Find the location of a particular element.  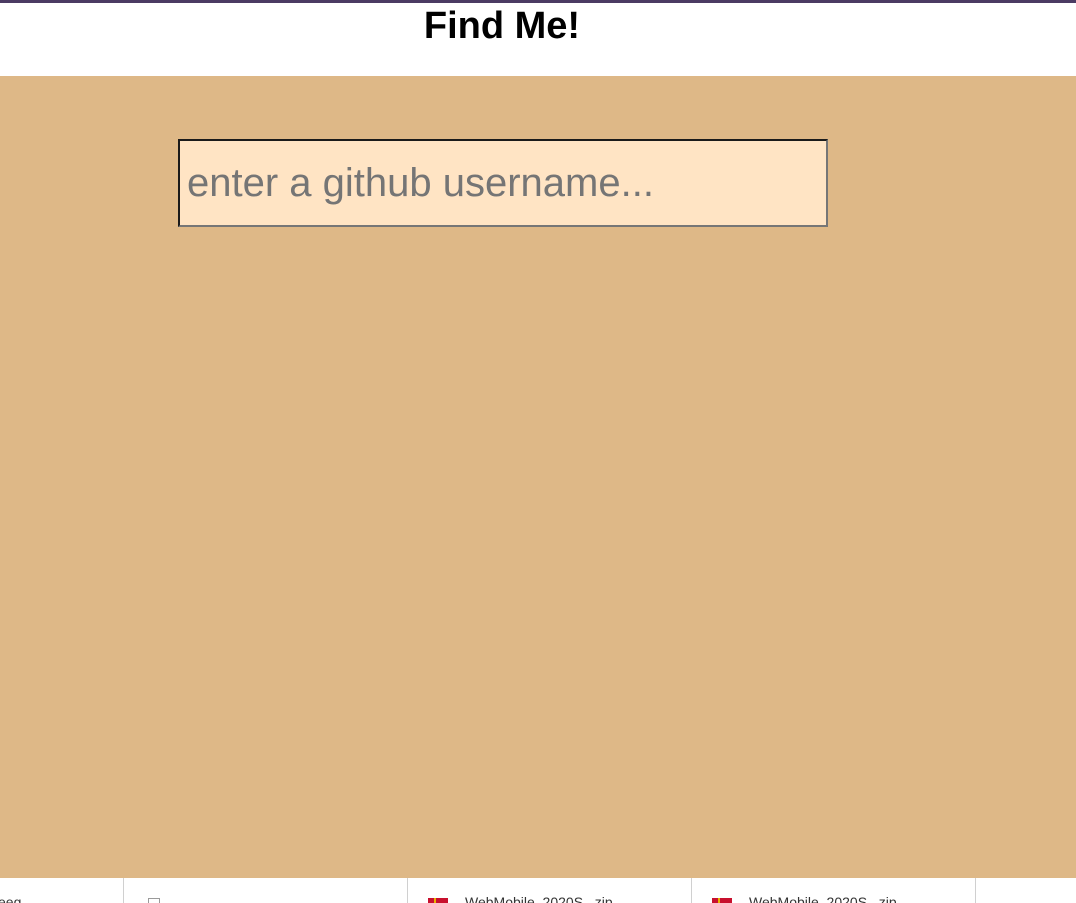

page-header: Find Me! is located at coordinates (538, 39).